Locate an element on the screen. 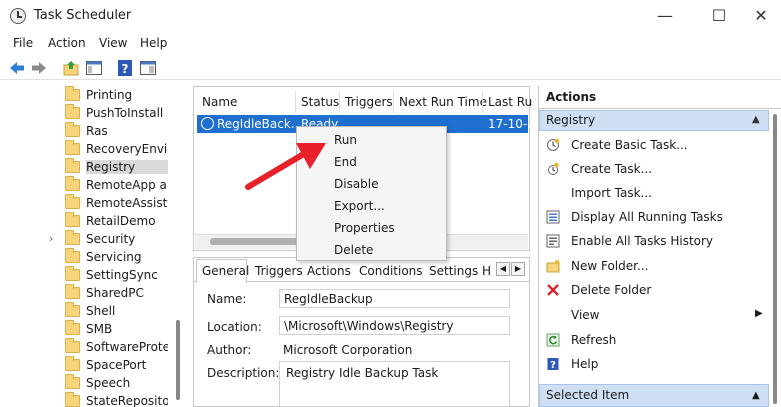 This screenshot has height=407, width=781. context-menu-properties: Properties is located at coordinates (364, 228).